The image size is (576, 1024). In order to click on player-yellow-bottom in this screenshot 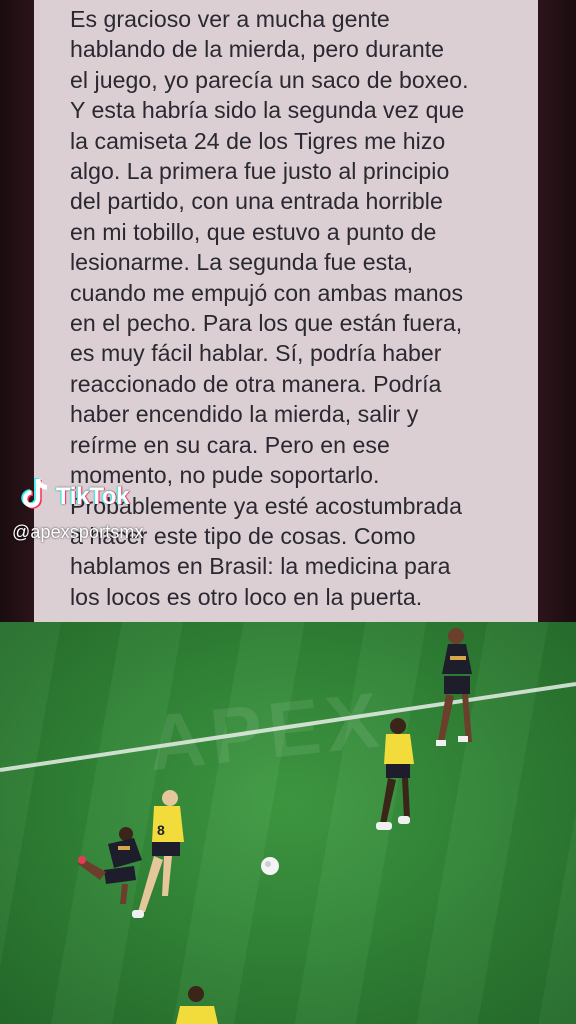, I will do `click(197, 1005)`.